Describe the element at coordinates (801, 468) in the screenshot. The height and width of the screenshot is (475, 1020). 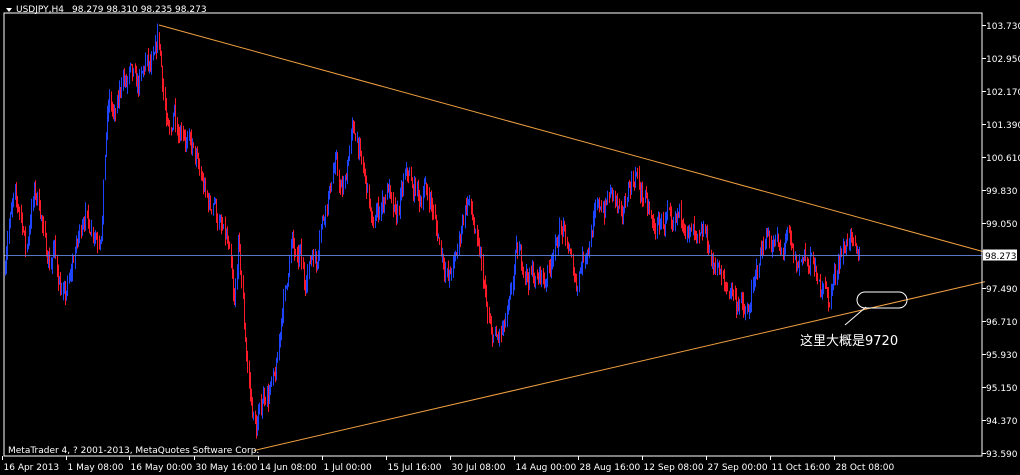
I see `x-tick-label: 11 Oct 16:00` at that location.